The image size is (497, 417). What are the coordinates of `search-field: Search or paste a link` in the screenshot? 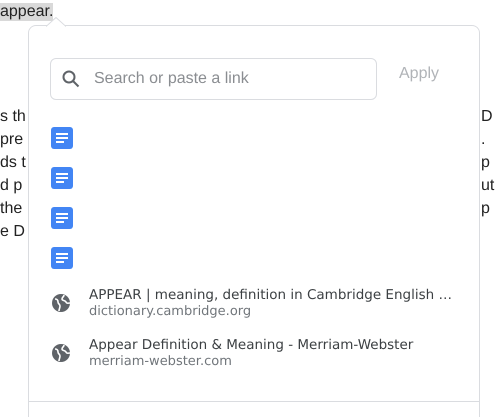 It's located at (213, 79).